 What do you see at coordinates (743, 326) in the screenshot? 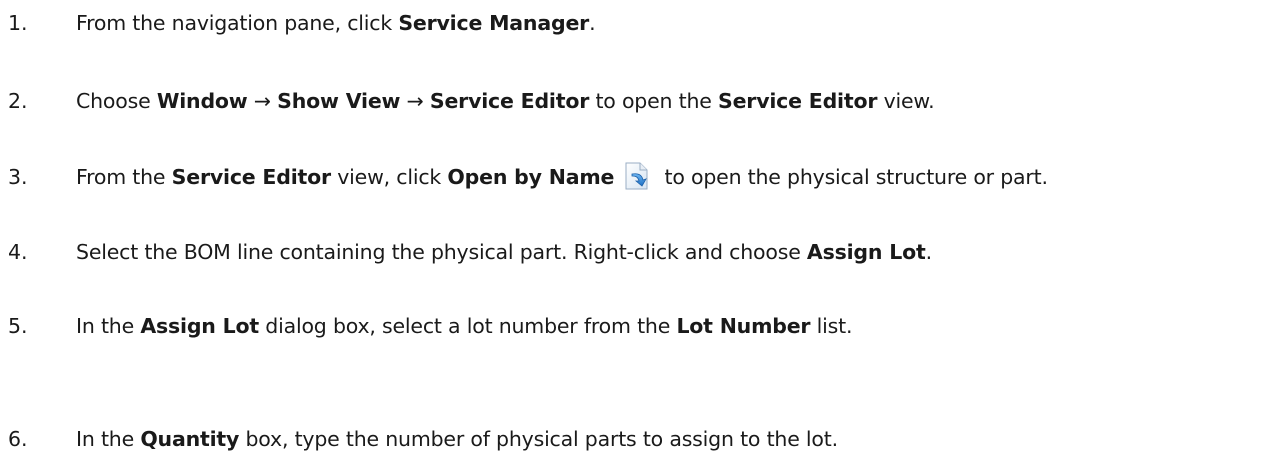
I see `ui-term: Lot Number` at bounding box center [743, 326].